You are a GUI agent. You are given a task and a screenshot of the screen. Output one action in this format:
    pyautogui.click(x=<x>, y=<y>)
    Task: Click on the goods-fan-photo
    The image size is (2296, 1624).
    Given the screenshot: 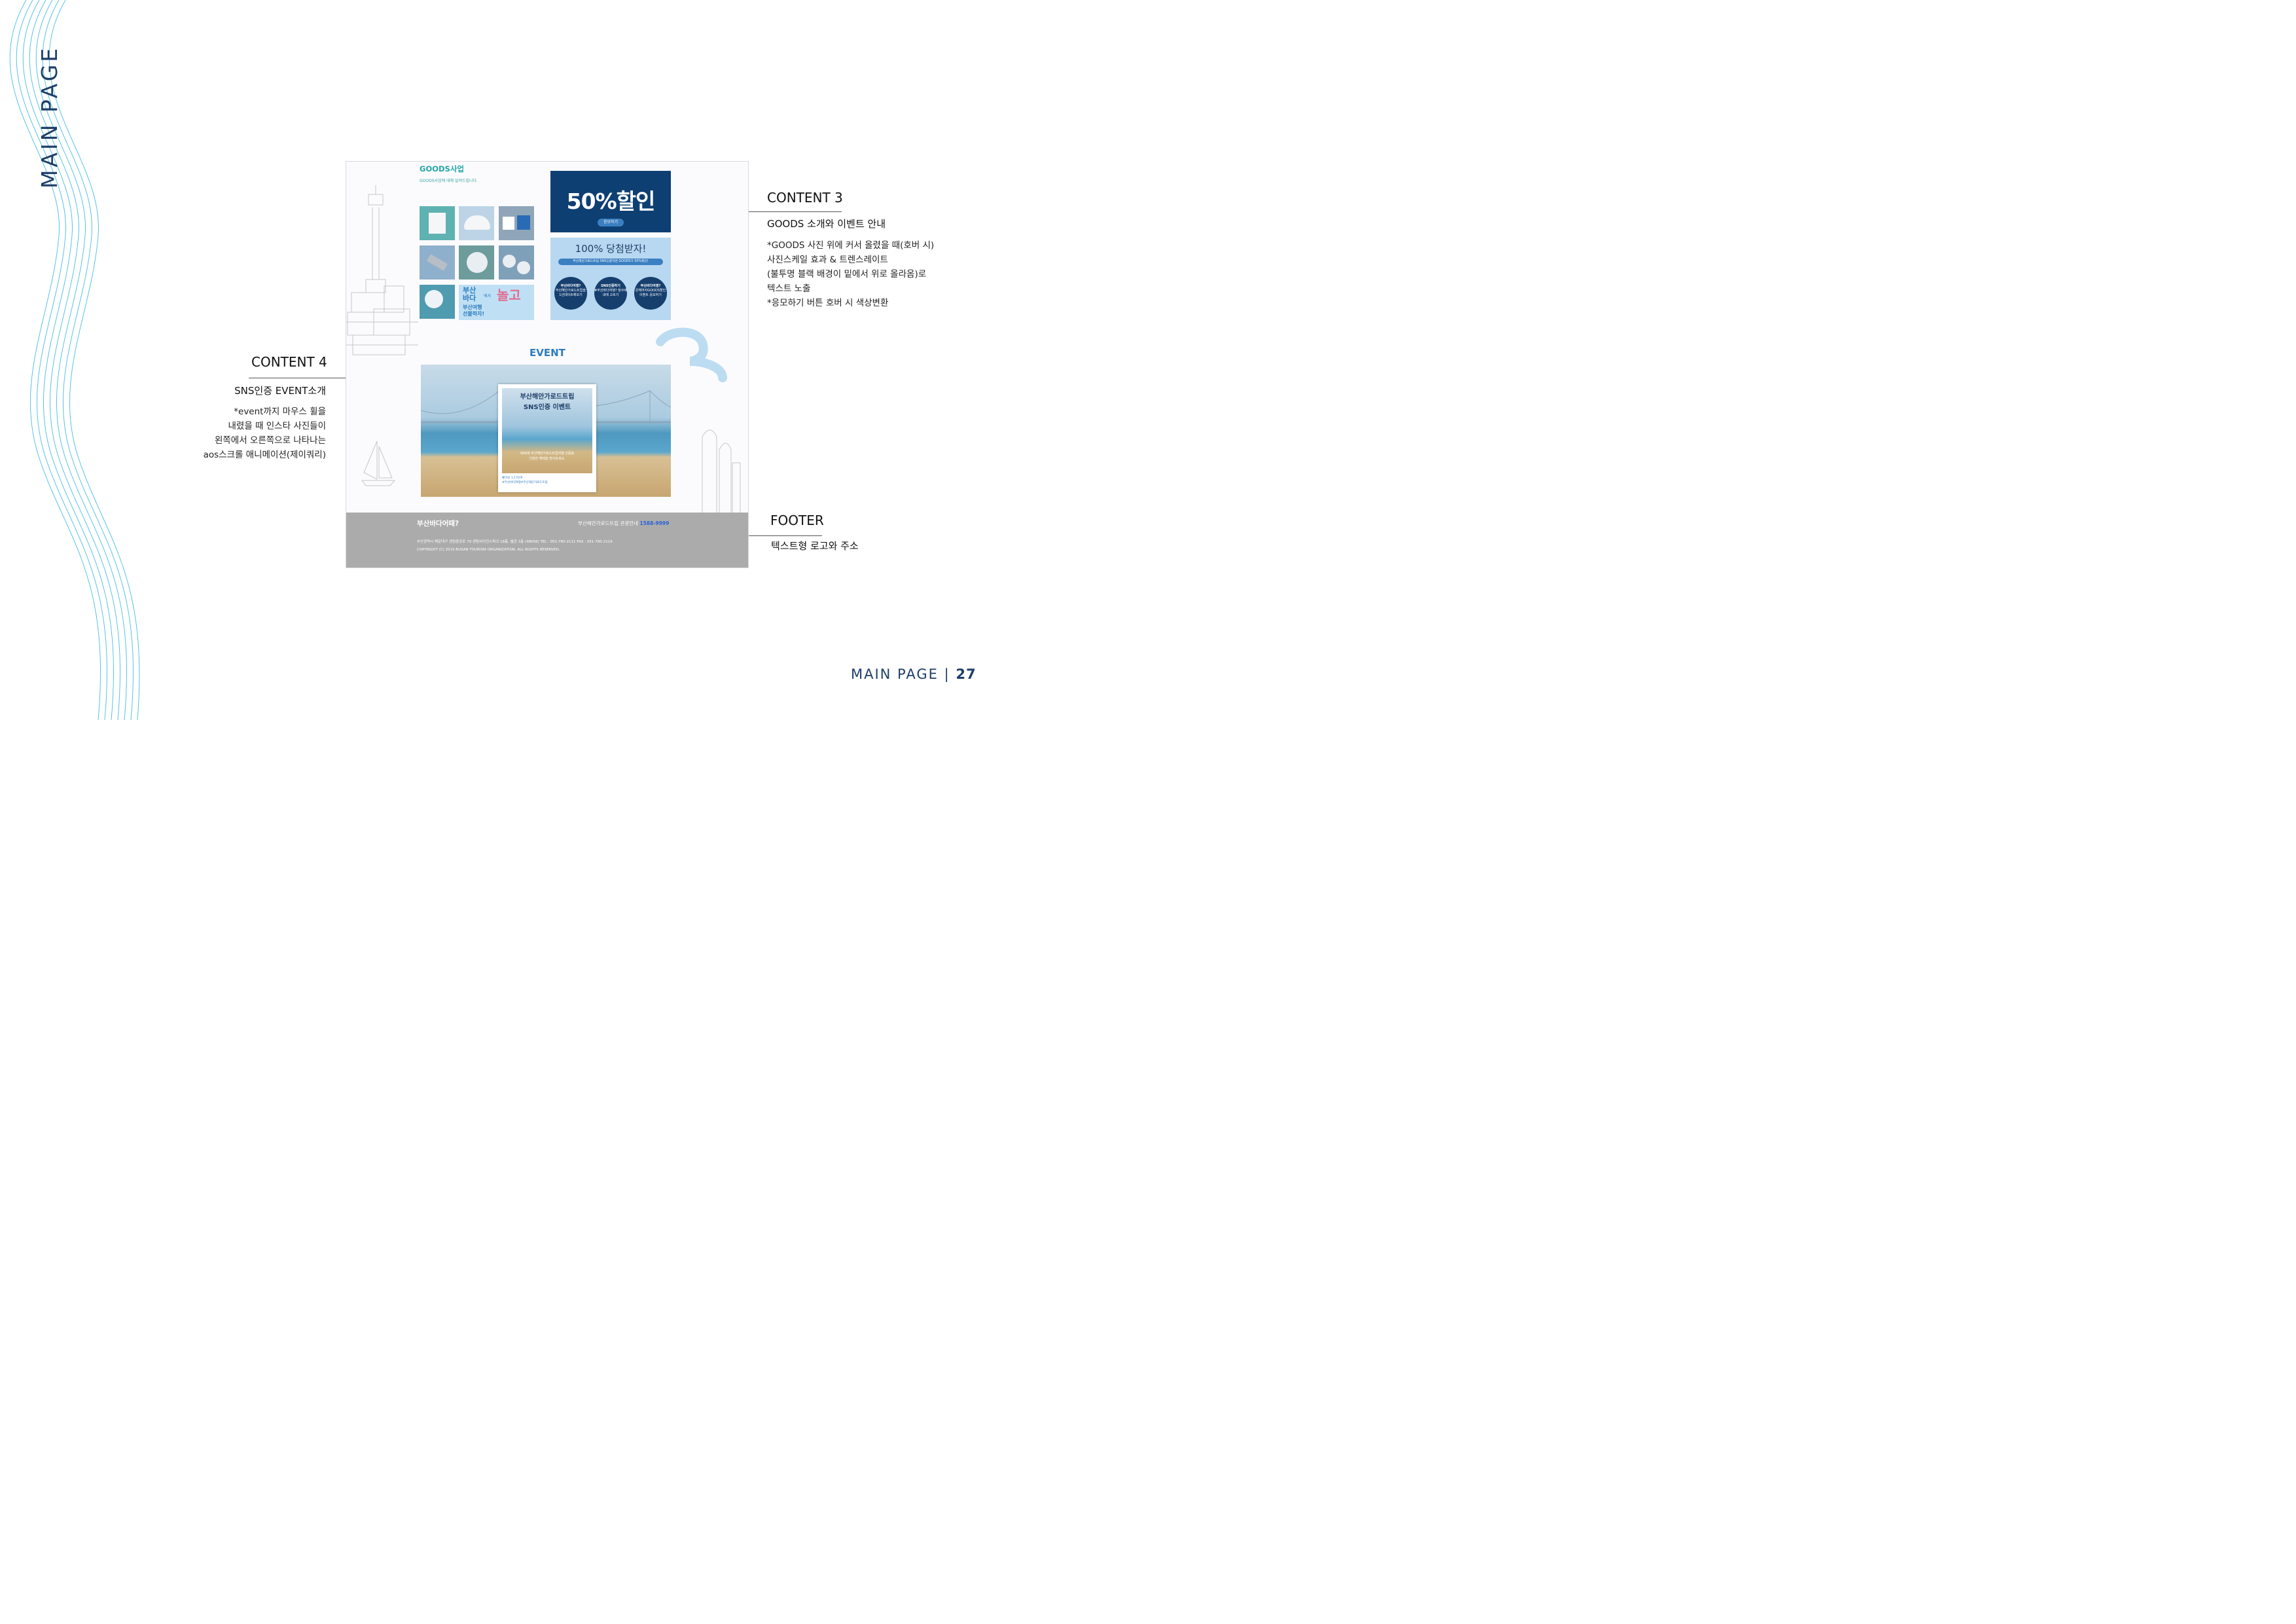 What is the action you would take?
    pyautogui.click(x=438, y=302)
    